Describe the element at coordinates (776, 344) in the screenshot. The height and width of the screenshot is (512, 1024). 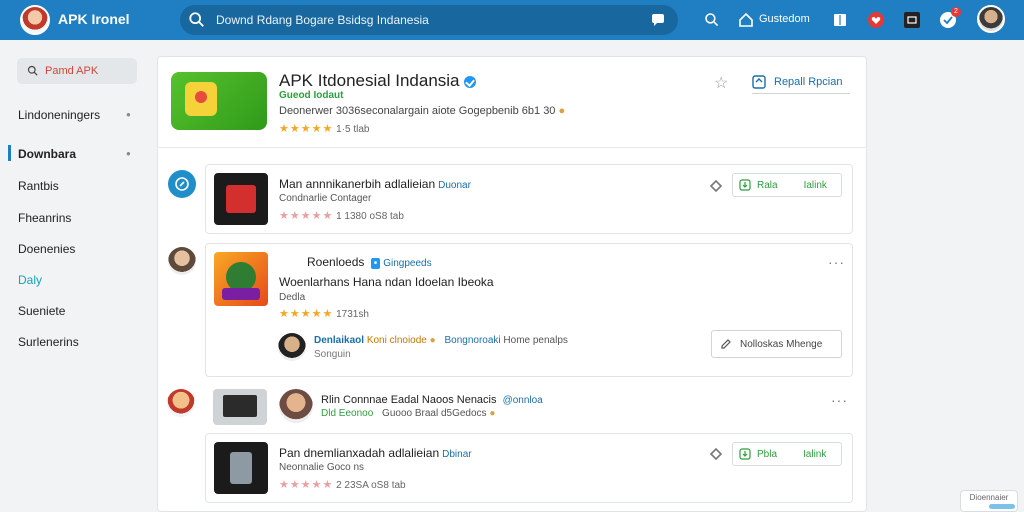
I see `entry-action-button: Nolloskas Mhenge` at that location.